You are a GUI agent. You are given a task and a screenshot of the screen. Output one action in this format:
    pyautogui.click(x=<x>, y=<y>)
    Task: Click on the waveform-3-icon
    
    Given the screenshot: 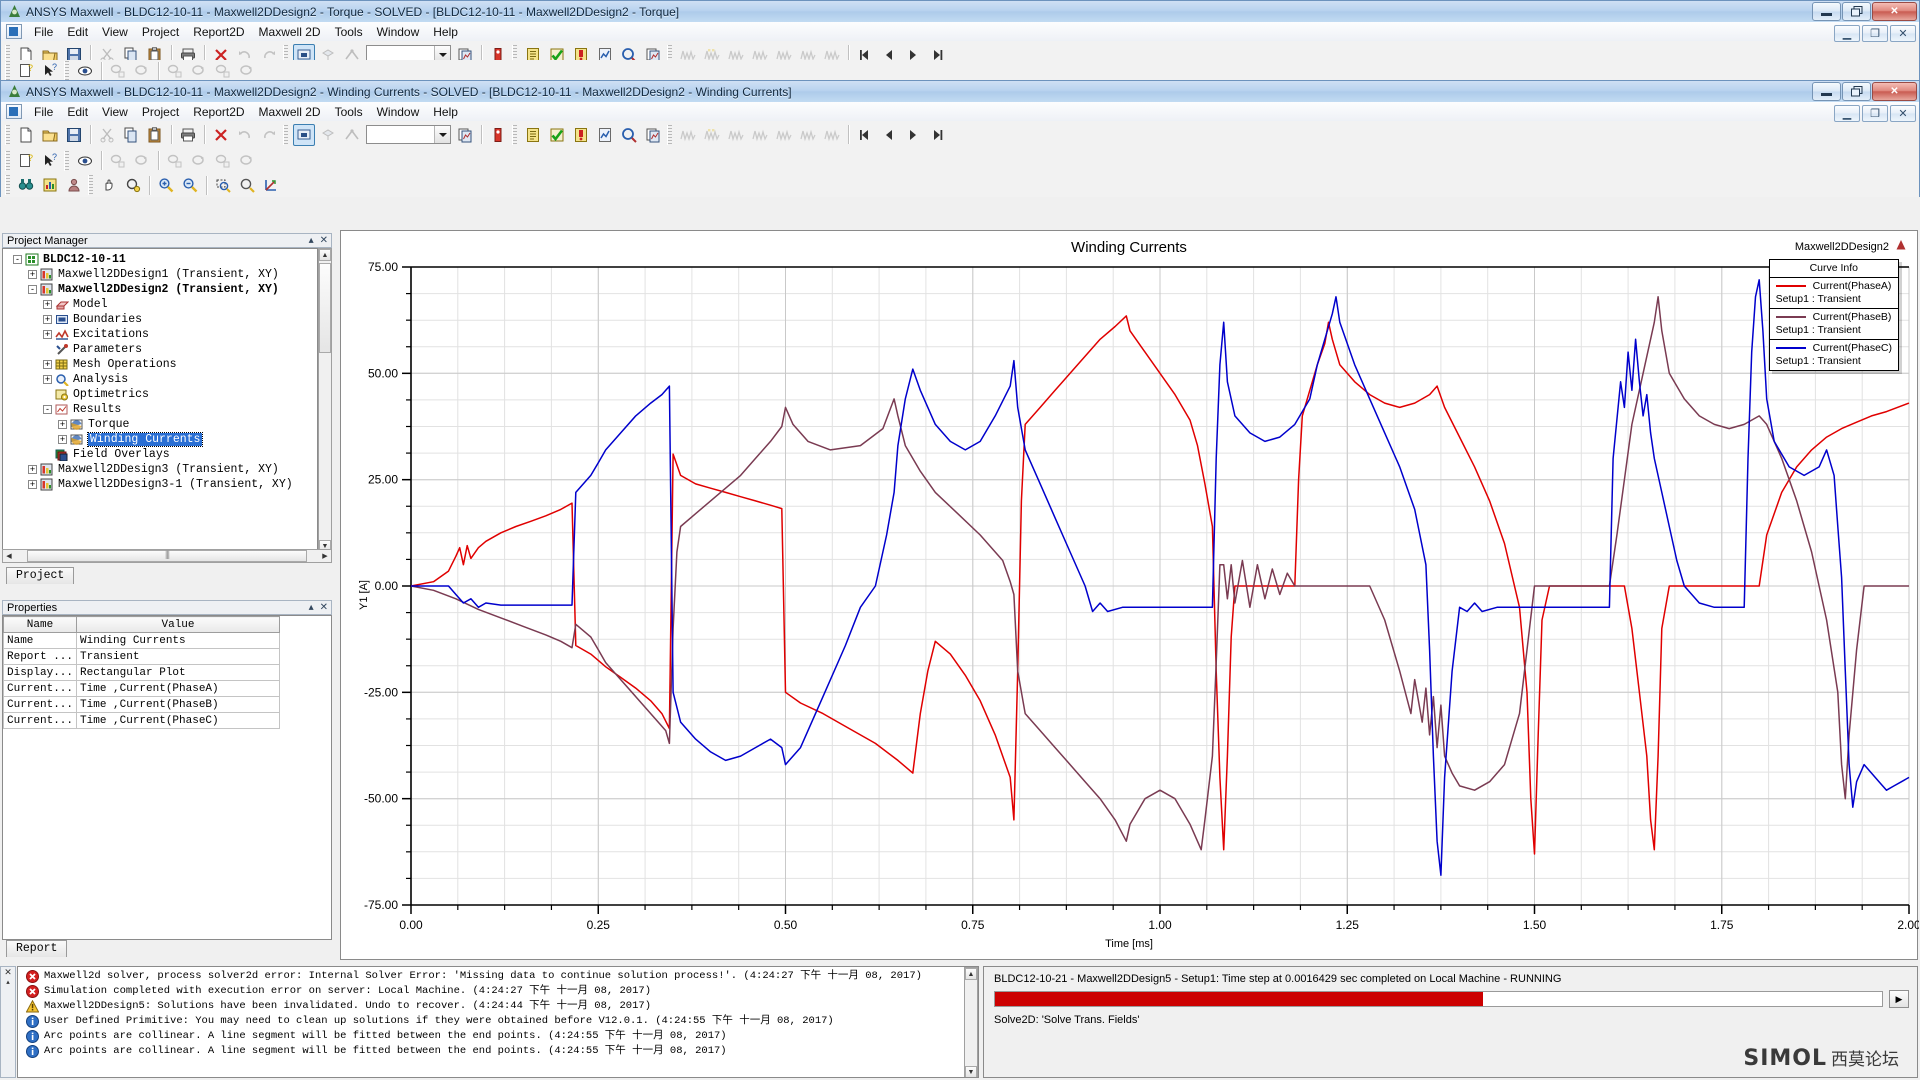 What is the action you would take?
    pyautogui.click(x=736, y=135)
    